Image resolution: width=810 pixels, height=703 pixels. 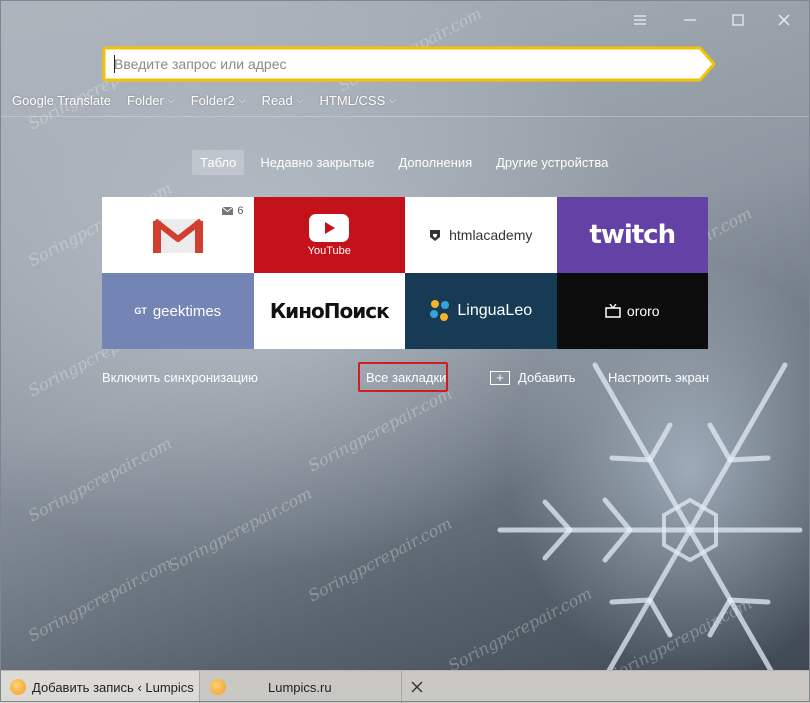 What do you see at coordinates (495, 310) in the screenshot?
I see `lingualeo-label: LinguaLeo` at bounding box center [495, 310].